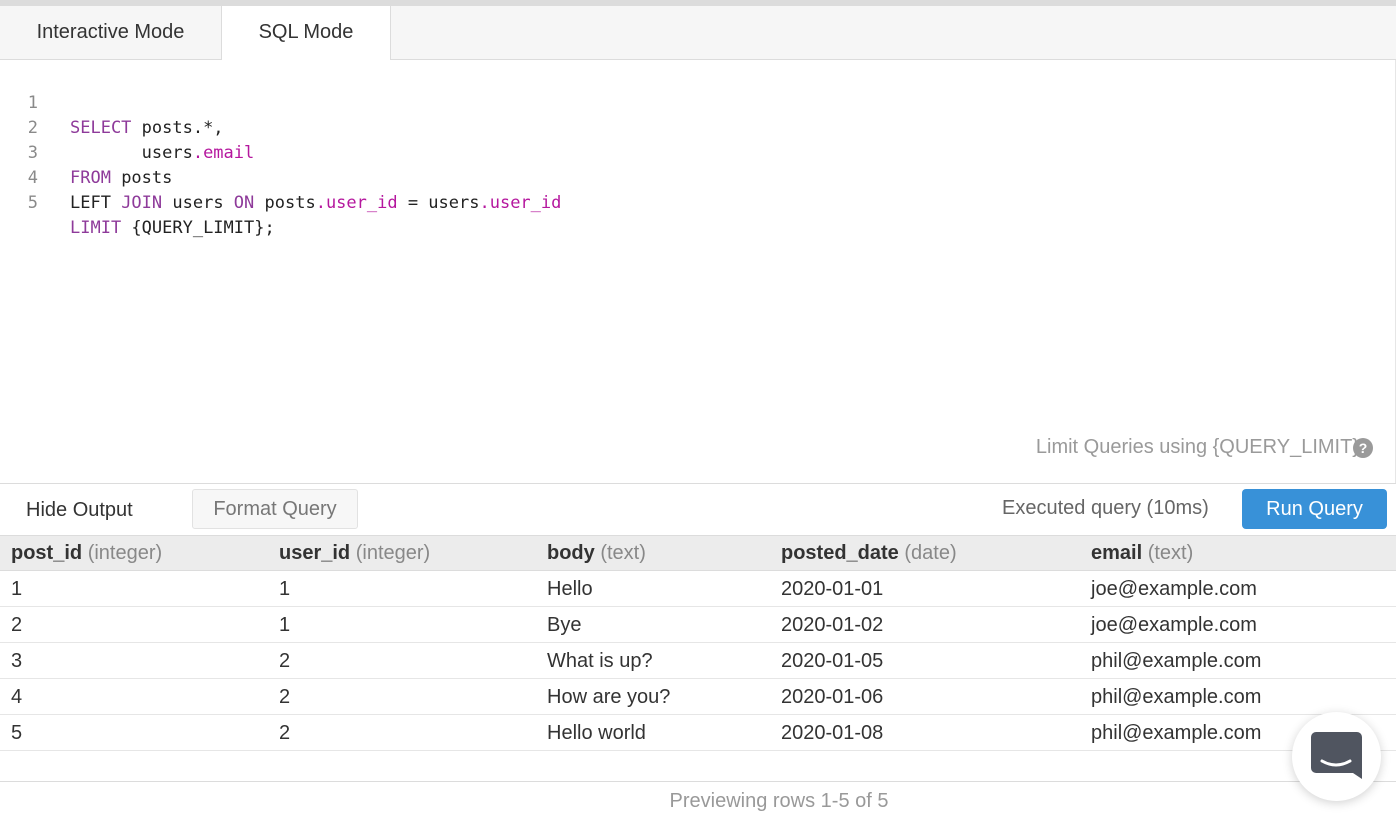 This screenshot has height=814, width=1396. Describe the element at coordinates (101, 128) in the screenshot. I see `code-keyword: SELECT` at that location.